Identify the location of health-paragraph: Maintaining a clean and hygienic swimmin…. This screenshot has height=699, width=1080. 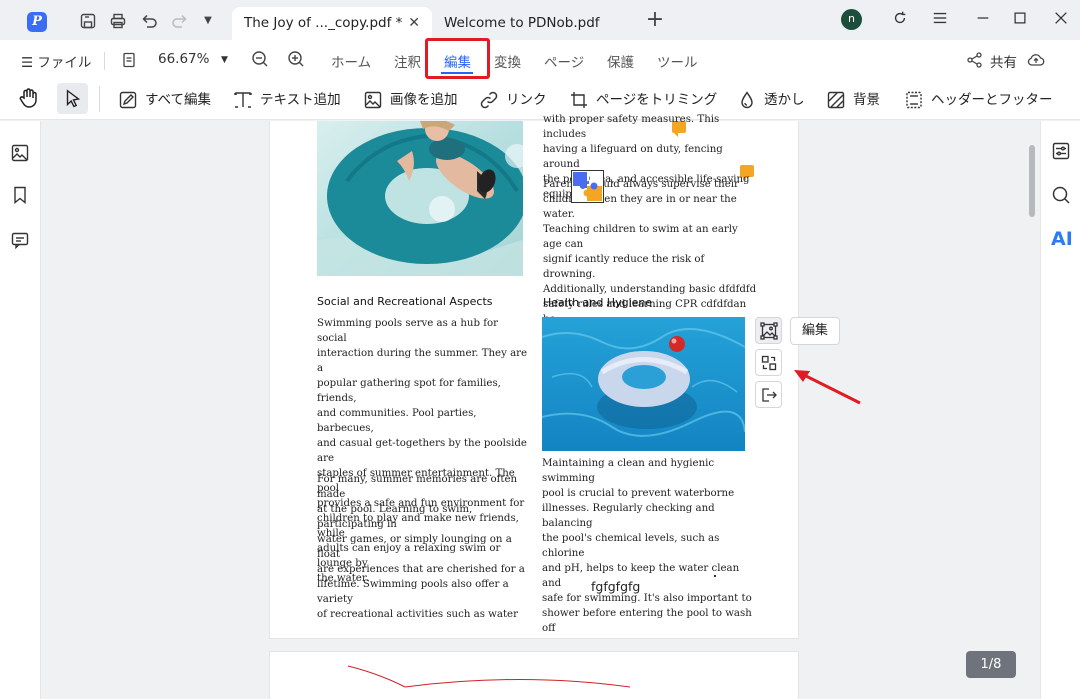
(649, 546).